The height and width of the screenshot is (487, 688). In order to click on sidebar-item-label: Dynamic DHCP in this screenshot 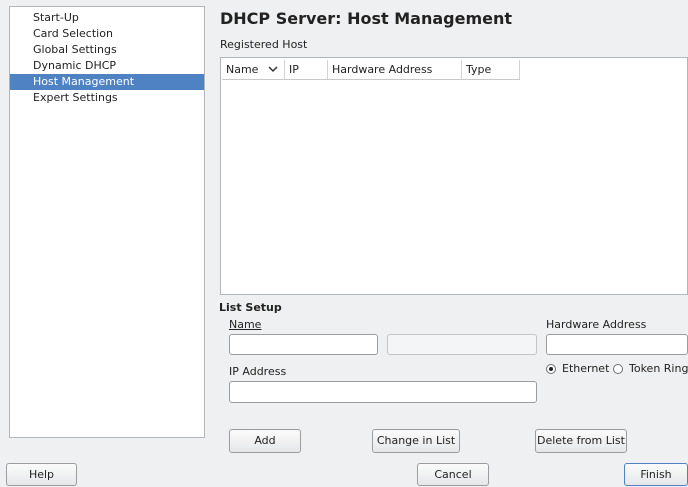, I will do `click(75, 65)`.